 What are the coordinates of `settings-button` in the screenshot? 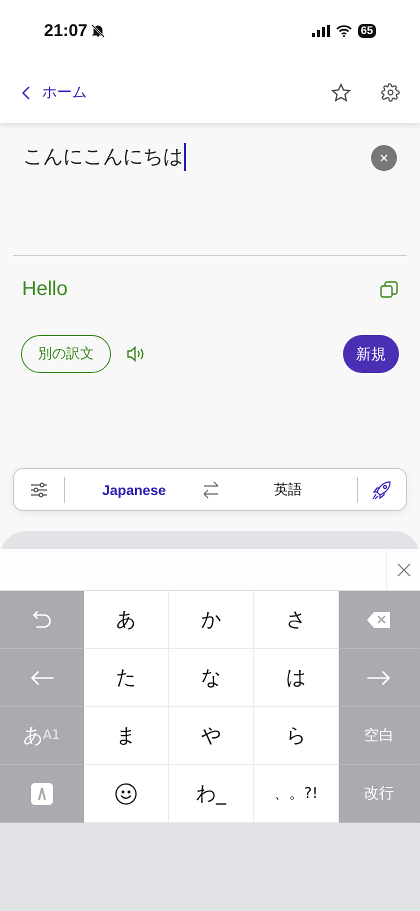 It's located at (390, 92).